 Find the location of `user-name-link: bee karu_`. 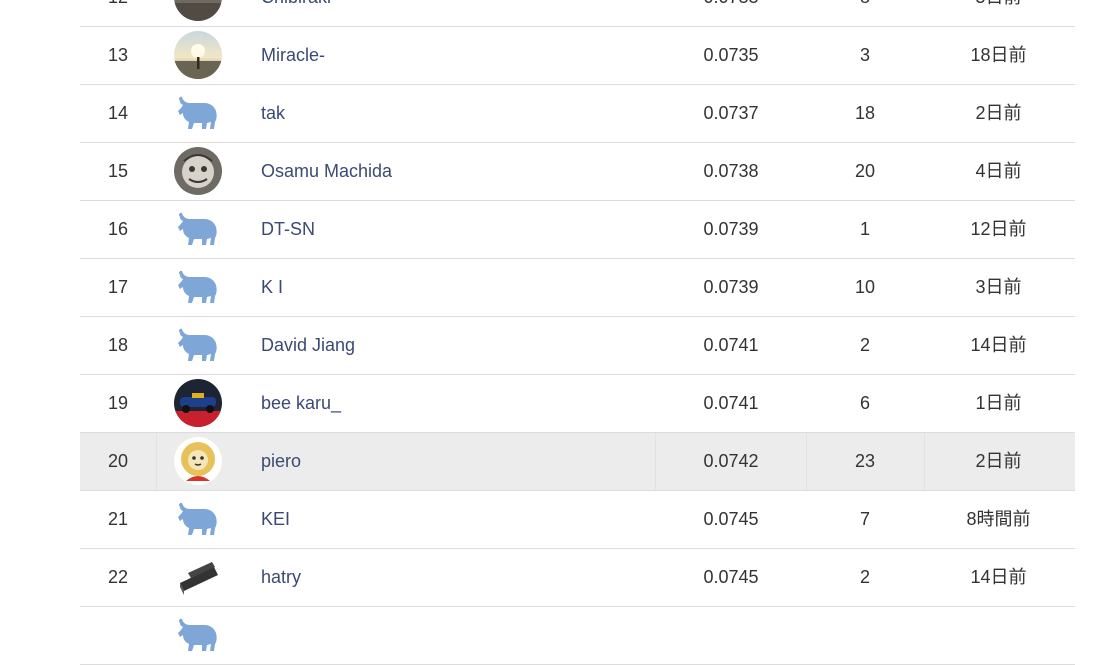

user-name-link: bee karu_ is located at coordinates (301, 403).